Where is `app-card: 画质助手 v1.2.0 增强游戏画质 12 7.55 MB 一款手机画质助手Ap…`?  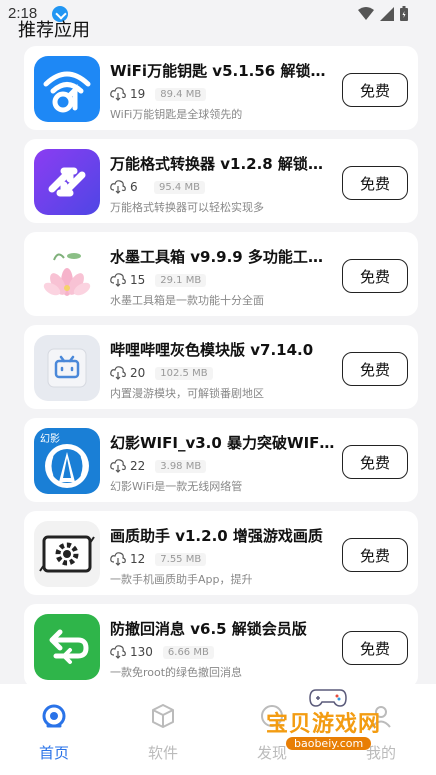
app-card: 画质助手 v1.2.0 增强游戏画质 12 7.55 MB 一款手机画质助手Ap… is located at coordinates (221, 553).